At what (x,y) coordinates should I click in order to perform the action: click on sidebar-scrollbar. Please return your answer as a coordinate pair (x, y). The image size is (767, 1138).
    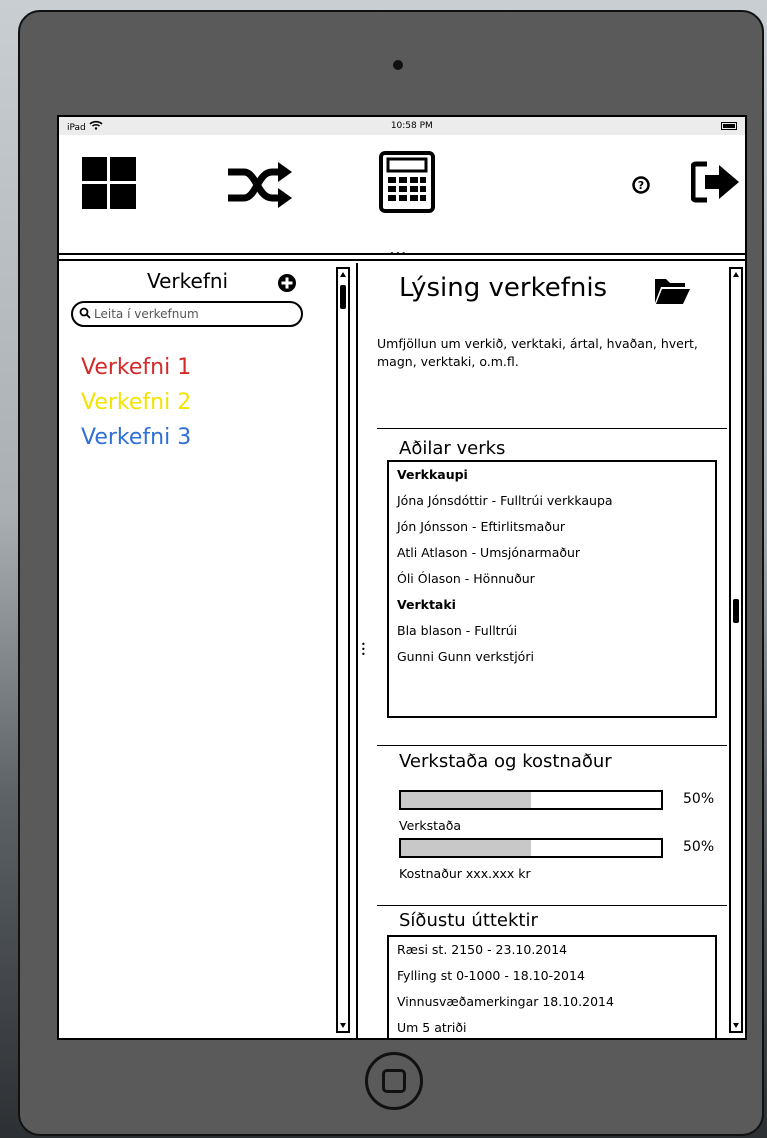
    Looking at the image, I should click on (343, 650).